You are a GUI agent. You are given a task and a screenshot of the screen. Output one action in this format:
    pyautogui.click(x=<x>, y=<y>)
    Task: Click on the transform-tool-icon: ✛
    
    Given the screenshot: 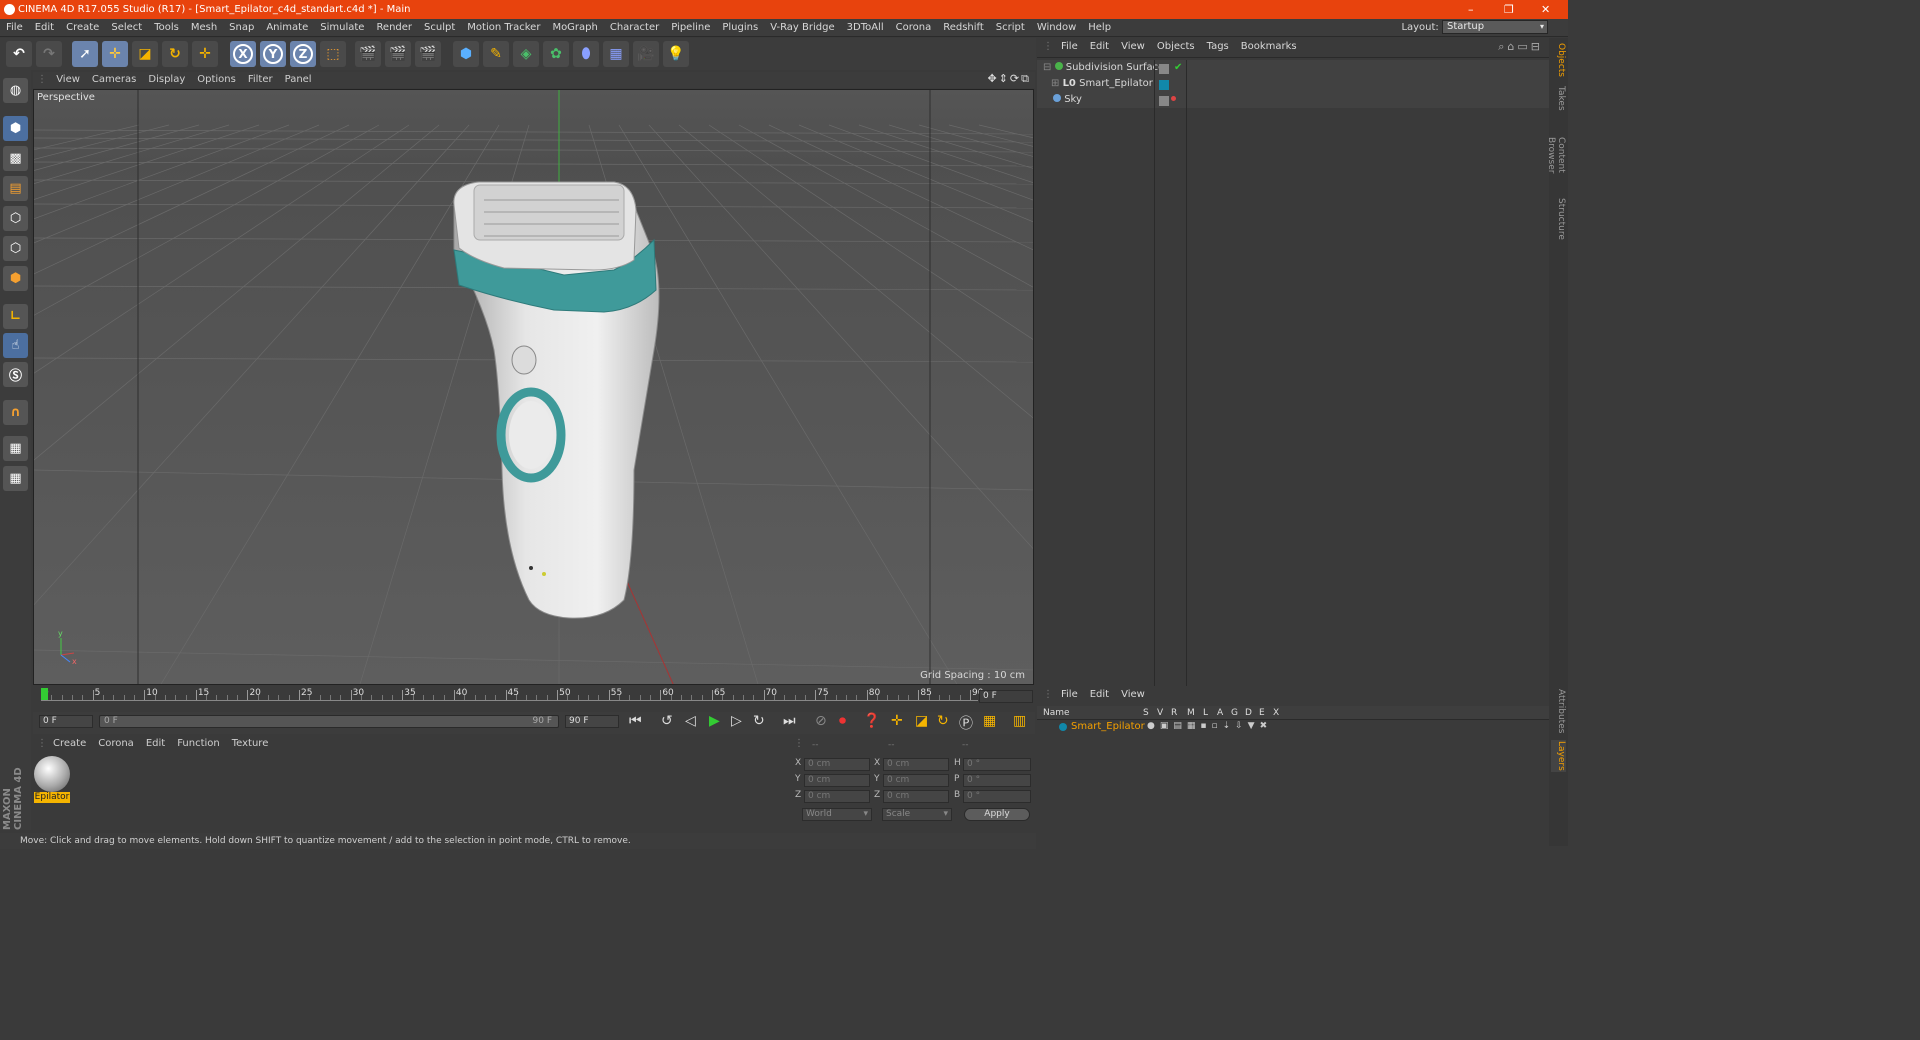 What is the action you would take?
    pyautogui.click(x=205, y=54)
    